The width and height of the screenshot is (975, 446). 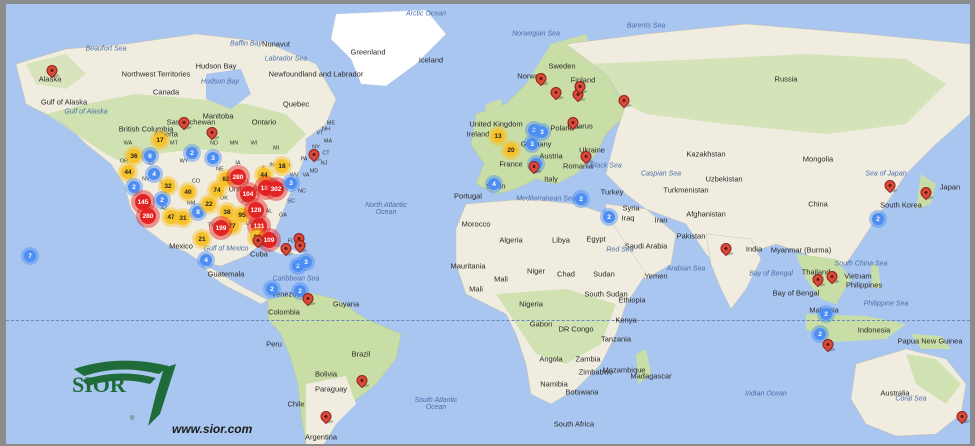 I want to click on yellow-marker-cluster: 17, so click(x=160, y=140).